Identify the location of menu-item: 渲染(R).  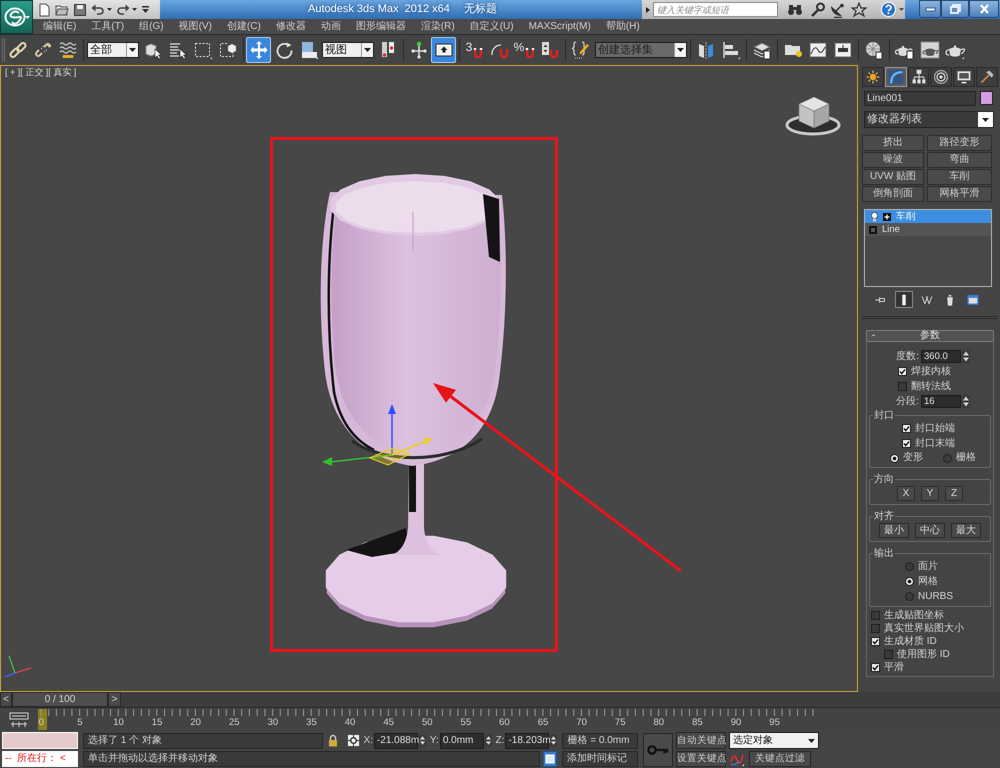
(437, 27).